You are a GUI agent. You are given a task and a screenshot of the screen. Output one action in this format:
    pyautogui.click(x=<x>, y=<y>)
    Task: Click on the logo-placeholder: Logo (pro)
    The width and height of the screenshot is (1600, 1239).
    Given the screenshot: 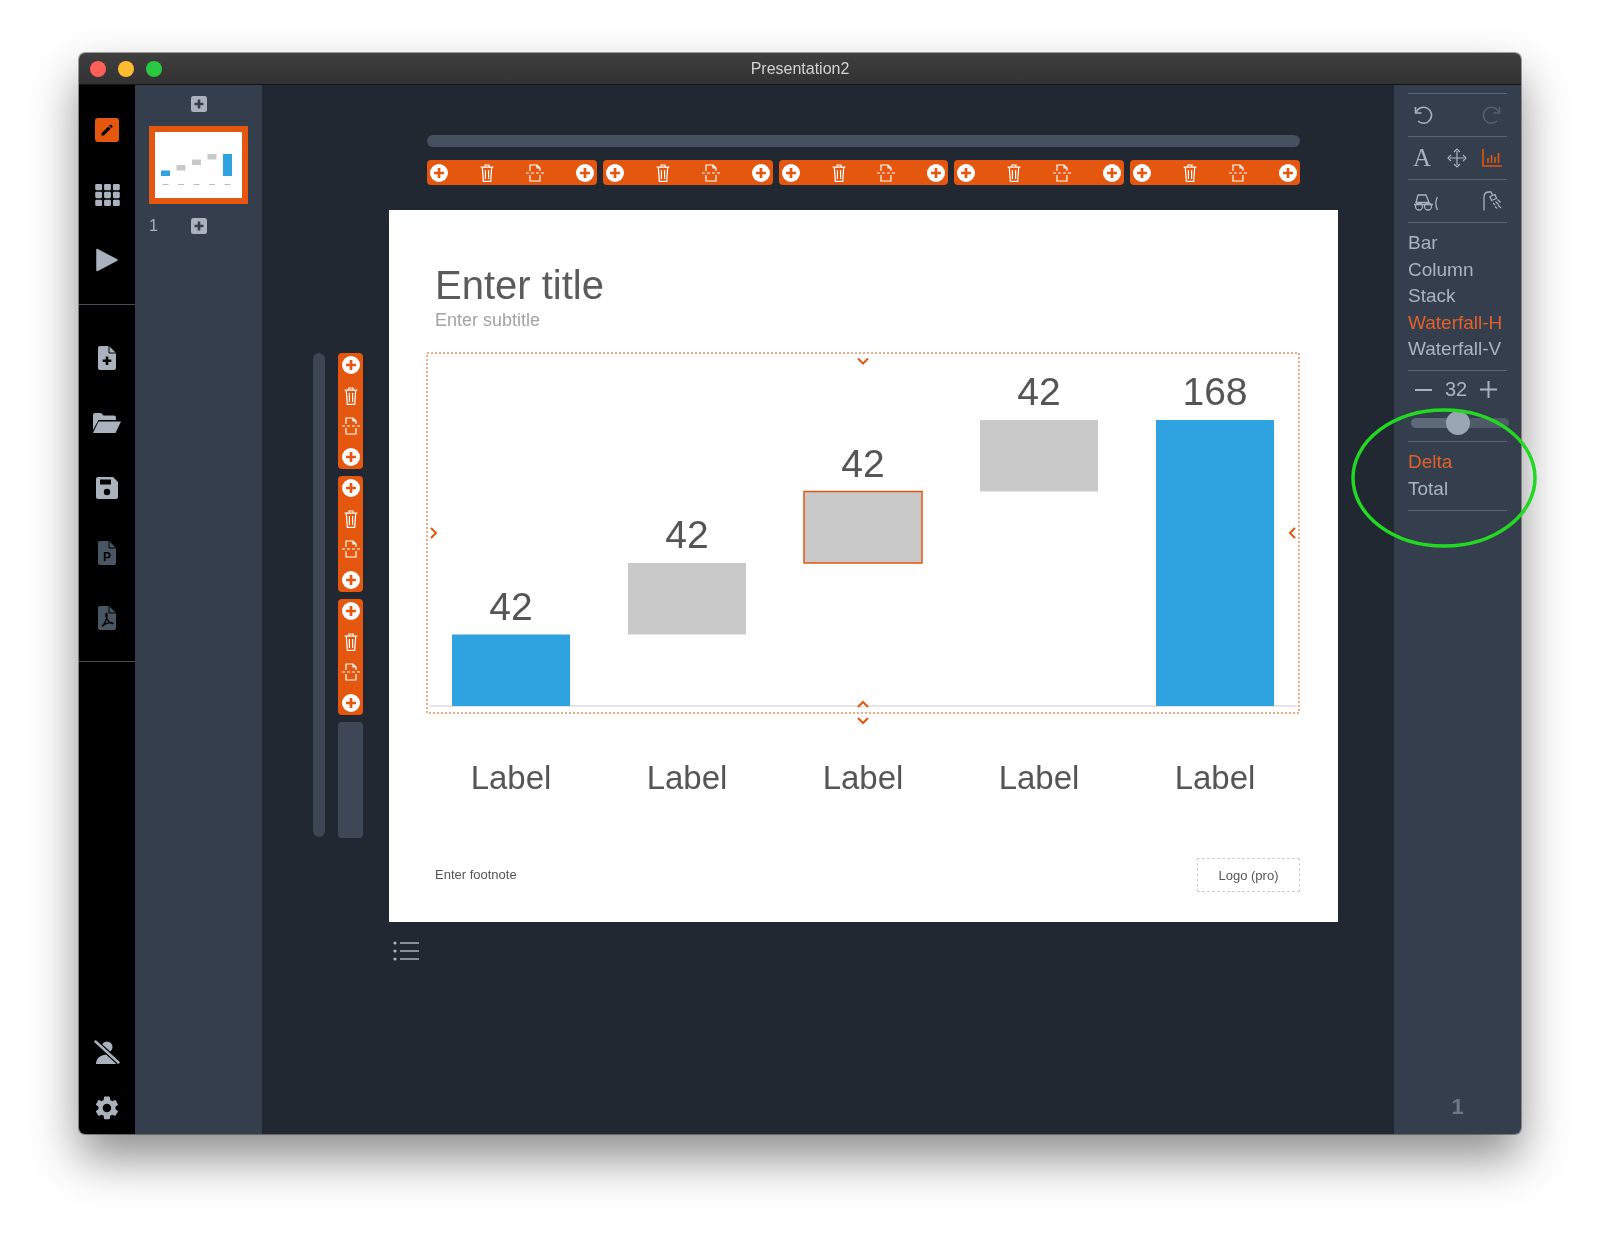 What is the action you would take?
    pyautogui.click(x=1248, y=875)
    